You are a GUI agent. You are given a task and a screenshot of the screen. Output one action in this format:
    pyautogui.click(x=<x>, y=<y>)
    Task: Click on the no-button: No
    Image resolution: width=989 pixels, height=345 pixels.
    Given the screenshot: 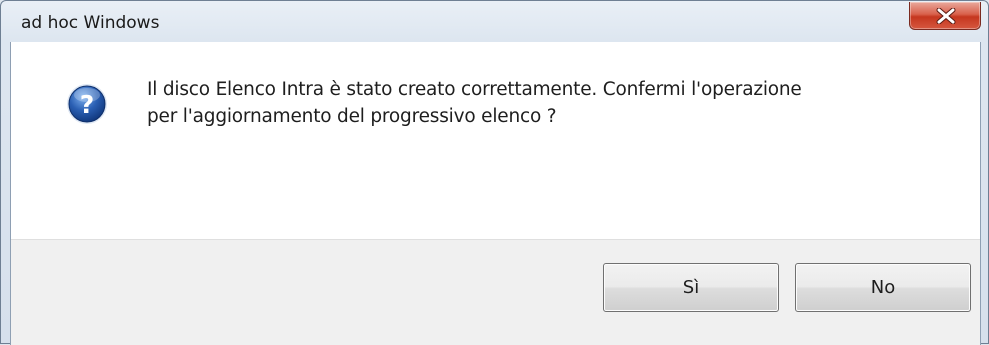 What is the action you would take?
    pyautogui.click(x=883, y=287)
    